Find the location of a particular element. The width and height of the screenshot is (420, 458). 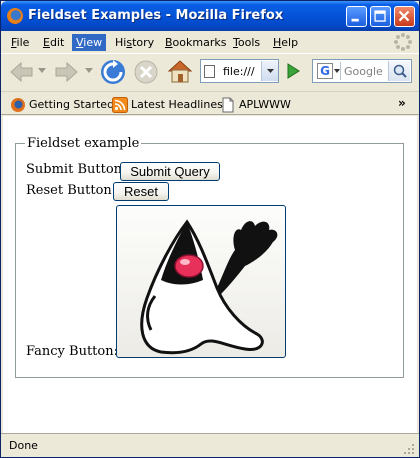

menu-tools: Tools is located at coordinates (246, 42).